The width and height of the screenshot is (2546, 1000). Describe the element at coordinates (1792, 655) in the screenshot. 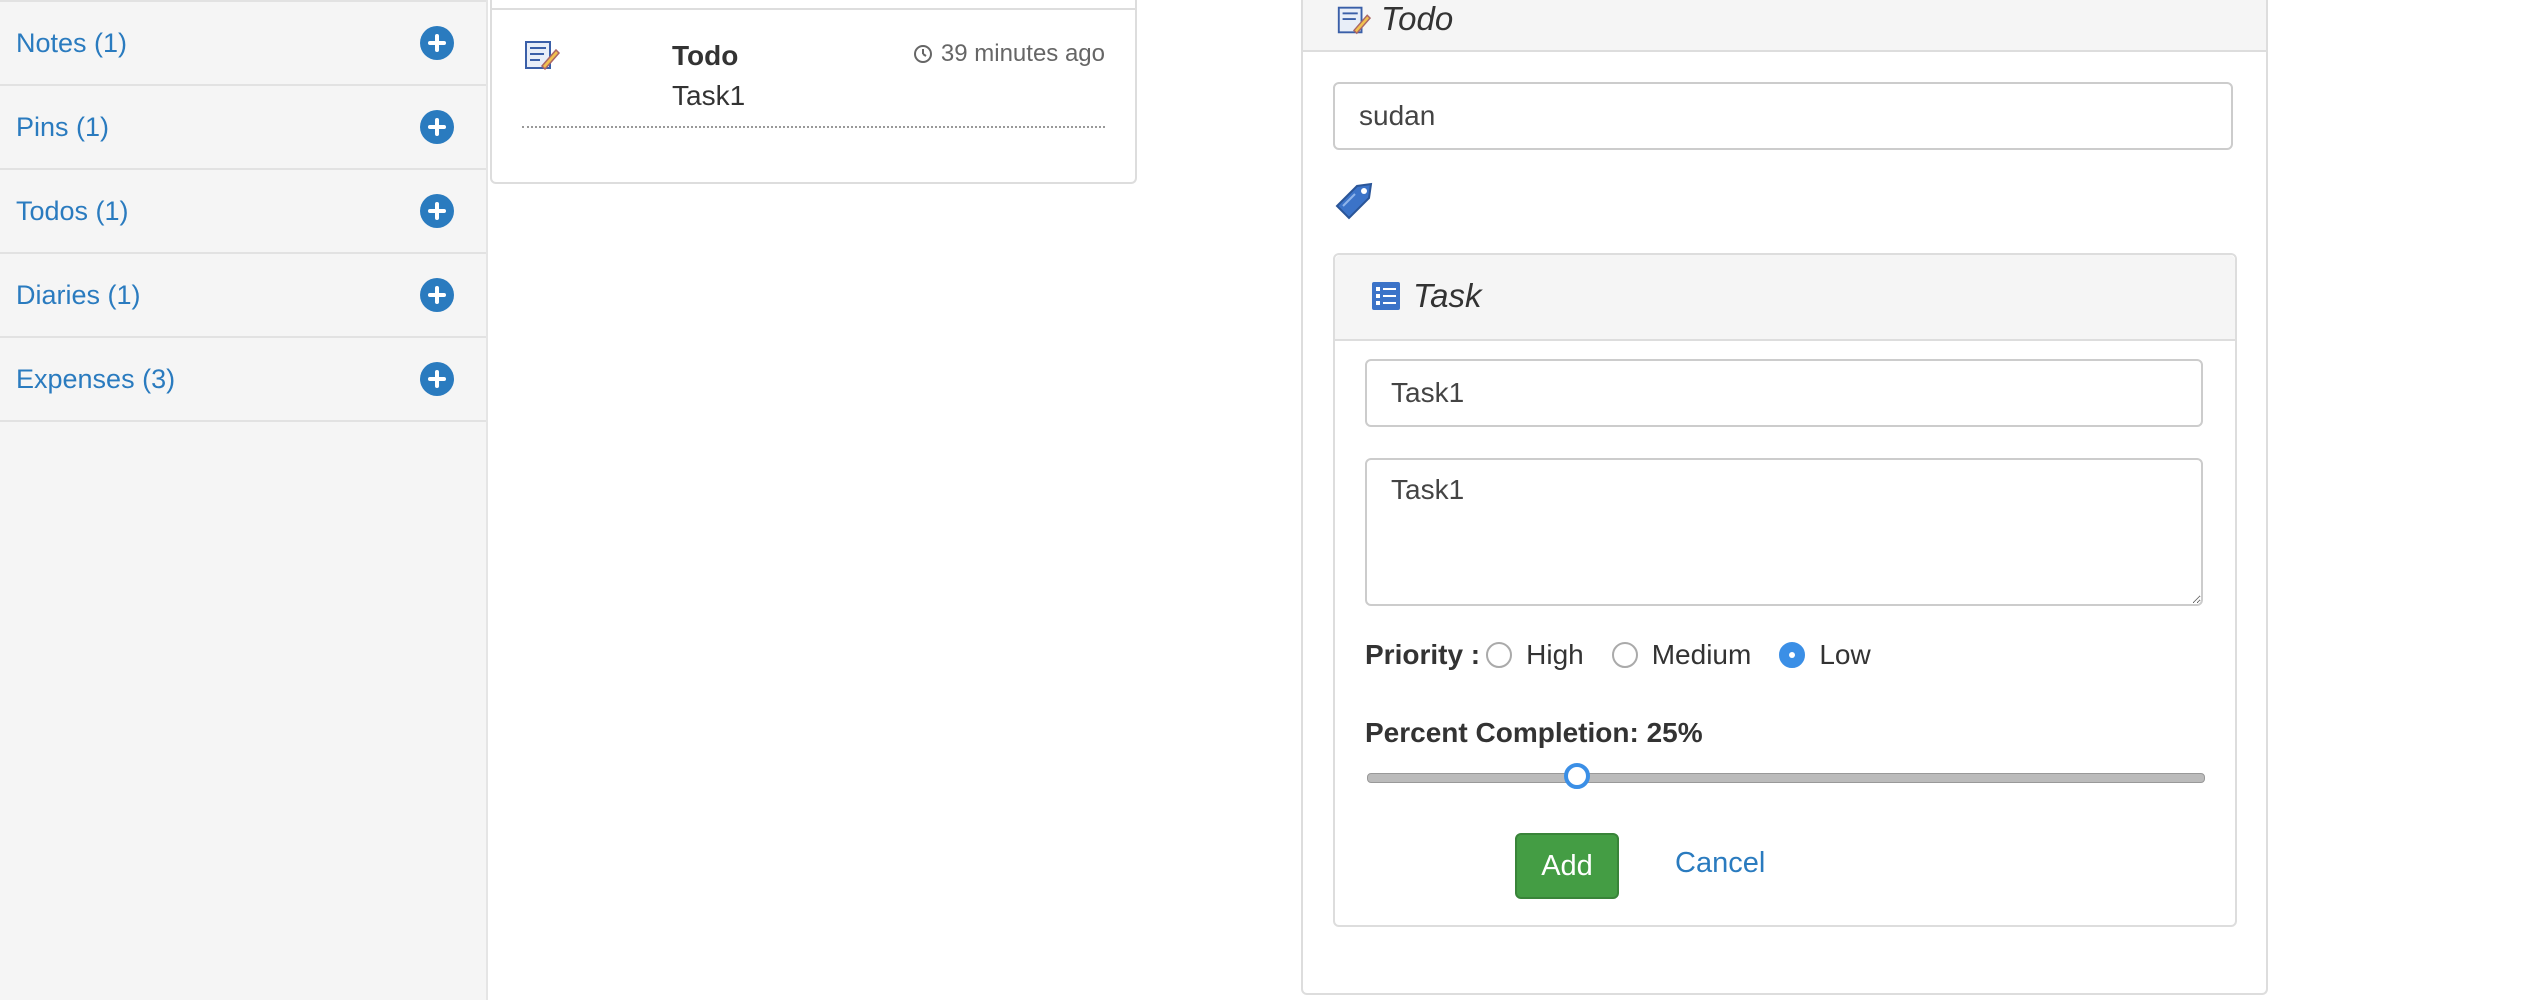

I see `priority-low-radio` at that location.